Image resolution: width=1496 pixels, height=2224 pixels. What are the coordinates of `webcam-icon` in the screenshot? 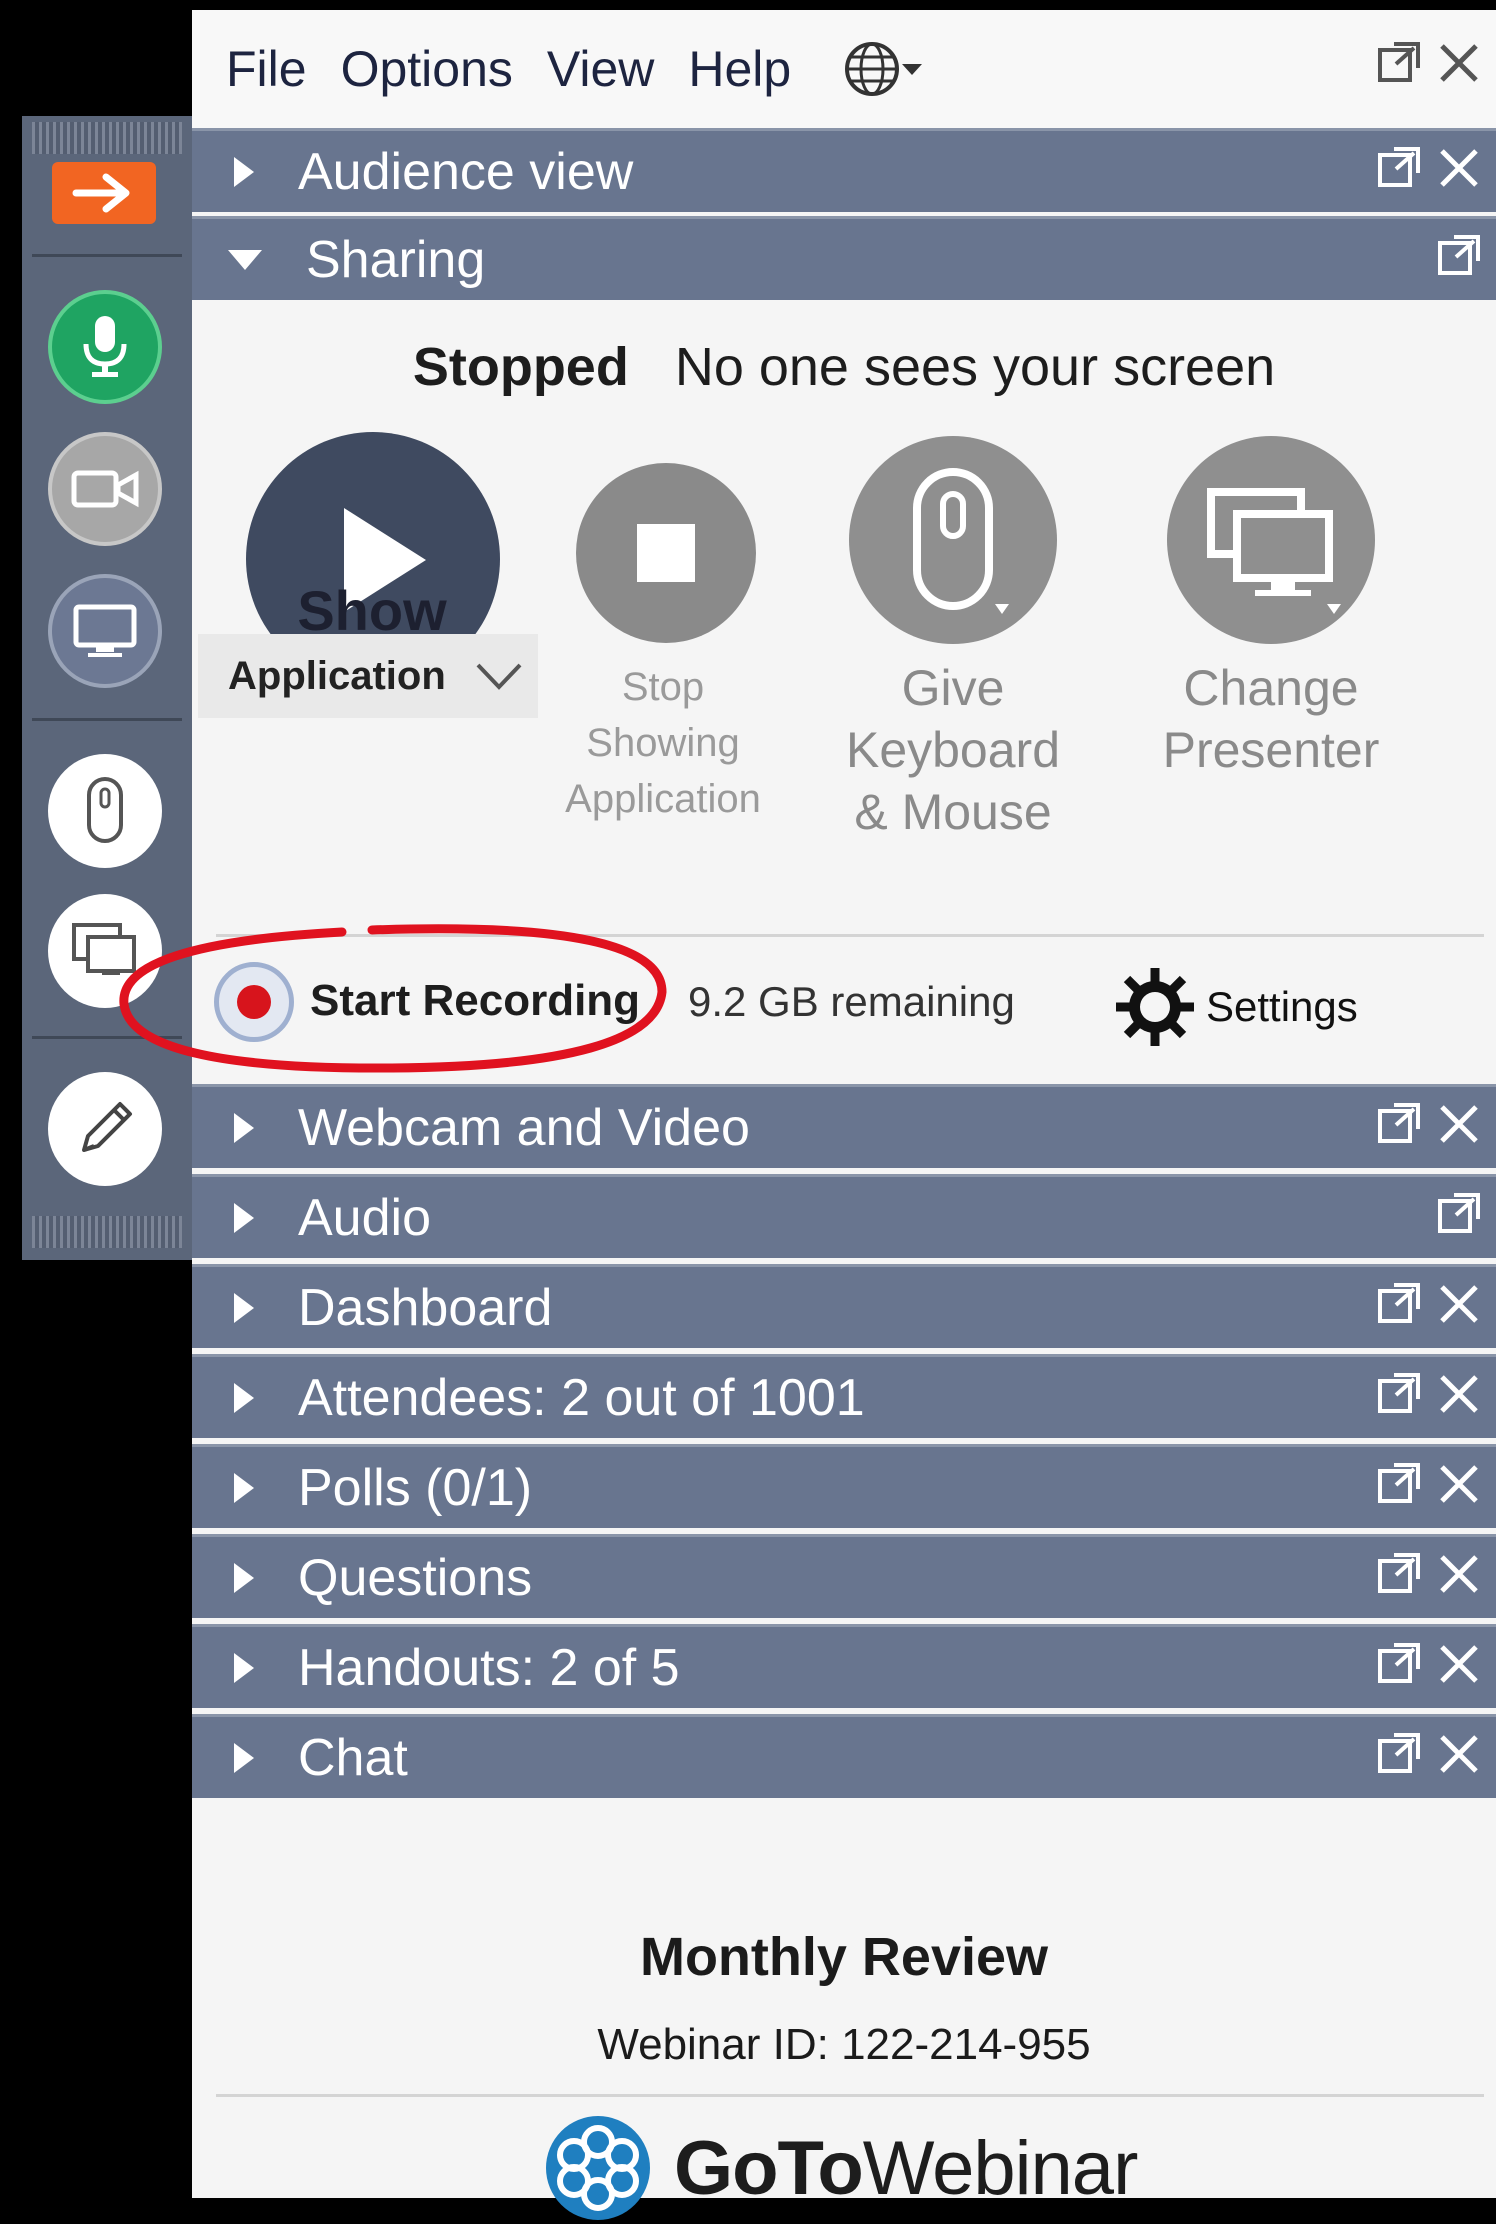 It's located at (105, 489).